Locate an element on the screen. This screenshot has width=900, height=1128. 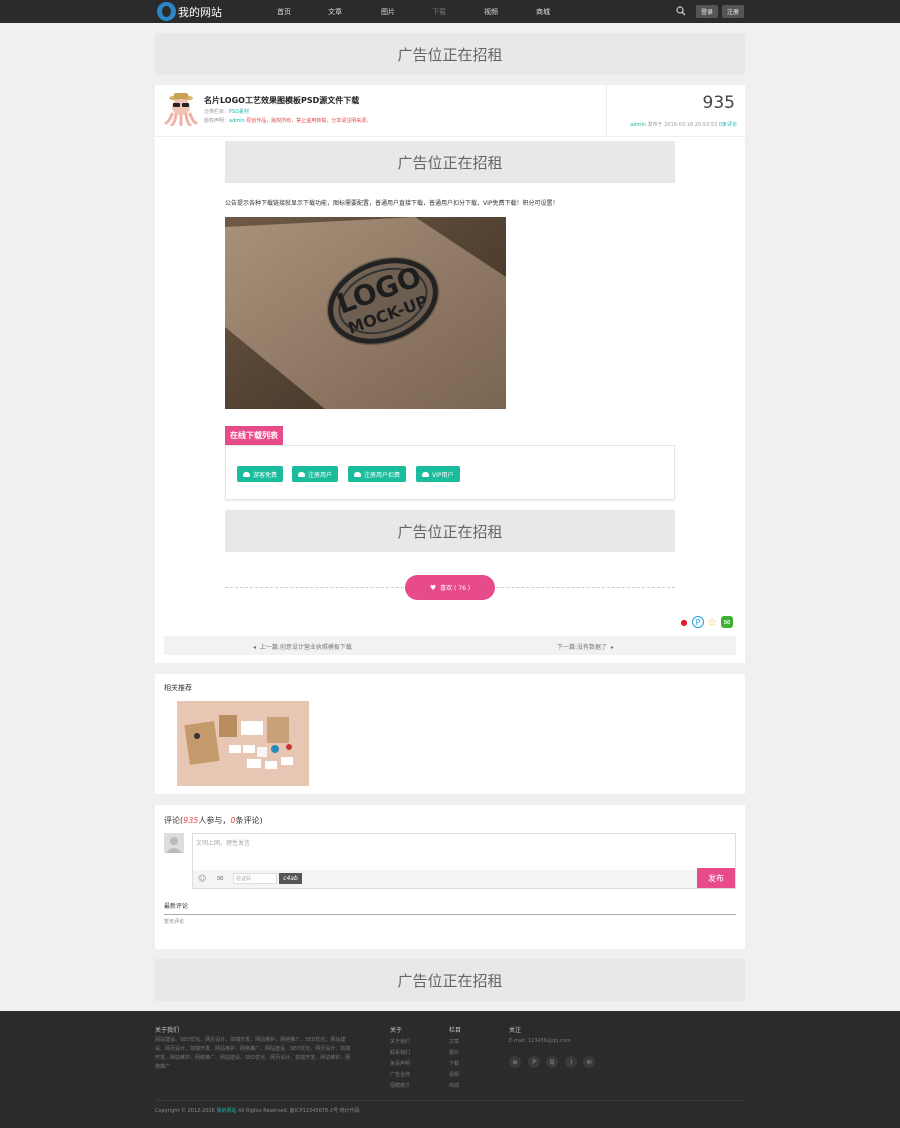
article-copyright-line: 版权声明：admin 原创作品，版权所有，禁止盗用转载，分享请注明来源。 is located at coordinates (287, 120).